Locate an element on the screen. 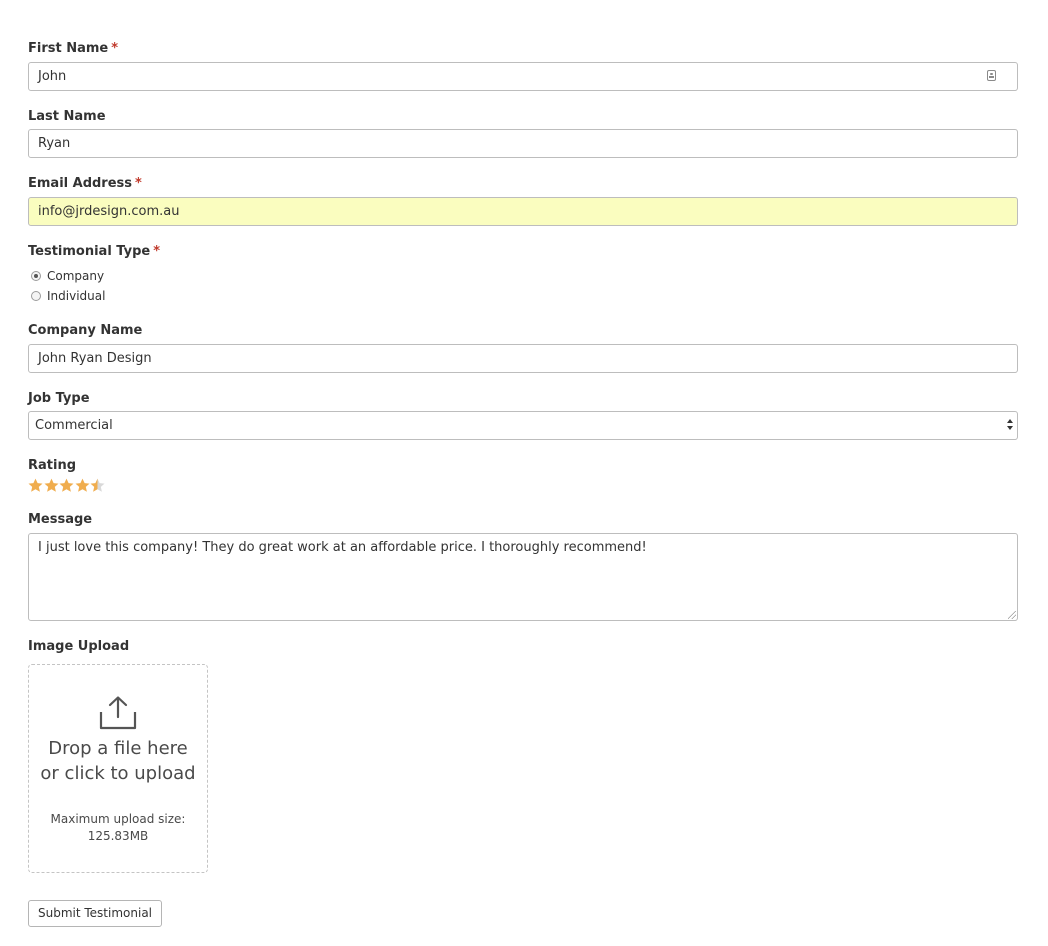 This screenshot has width=1048, height=946. select-arrows-icon is located at coordinates (1009, 426).